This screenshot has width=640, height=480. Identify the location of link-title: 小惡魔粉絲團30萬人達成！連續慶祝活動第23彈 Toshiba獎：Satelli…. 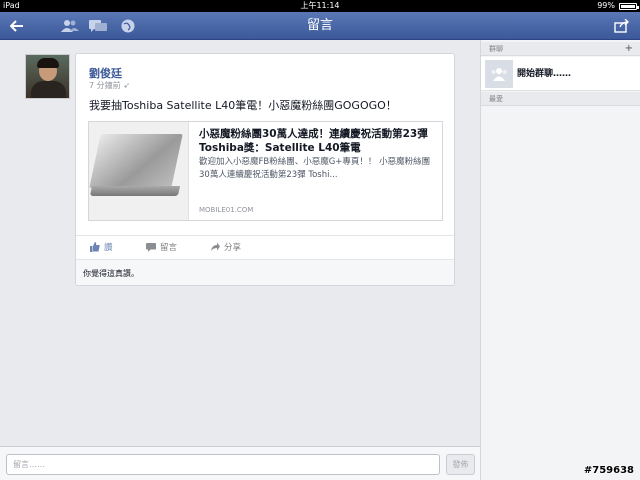
(319, 141).